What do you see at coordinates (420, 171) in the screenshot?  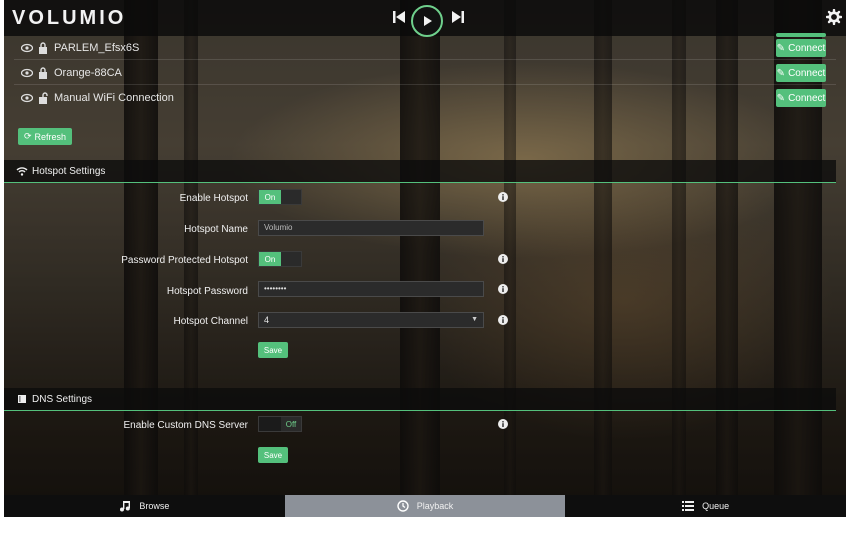 I see `hotspot-settings-header: Hotspot Settings` at bounding box center [420, 171].